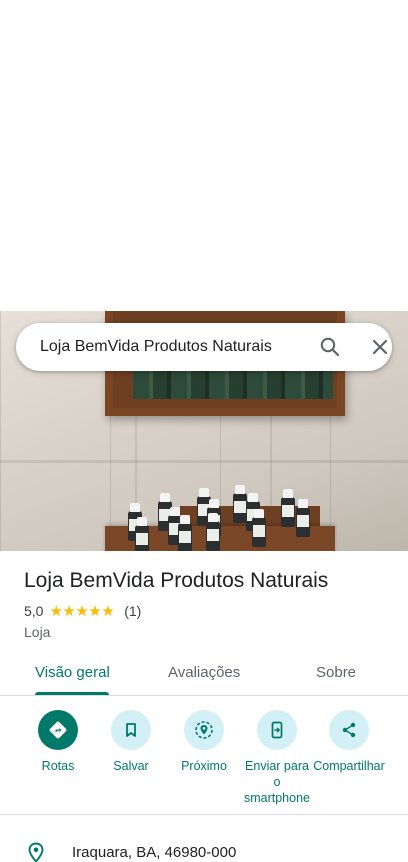 This screenshot has height=862, width=408. I want to click on star-rating: ★★★★★, so click(82, 611).